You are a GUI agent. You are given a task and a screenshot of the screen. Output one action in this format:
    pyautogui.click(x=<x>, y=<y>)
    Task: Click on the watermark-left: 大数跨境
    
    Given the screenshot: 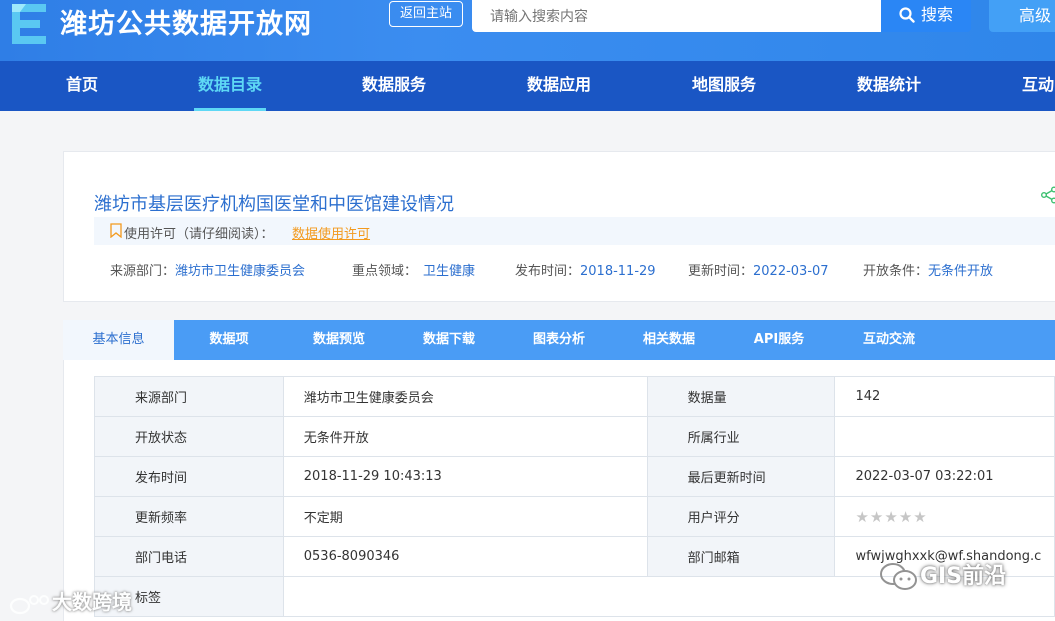 What is the action you would take?
    pyautogui.click(x=70, y=601)
    